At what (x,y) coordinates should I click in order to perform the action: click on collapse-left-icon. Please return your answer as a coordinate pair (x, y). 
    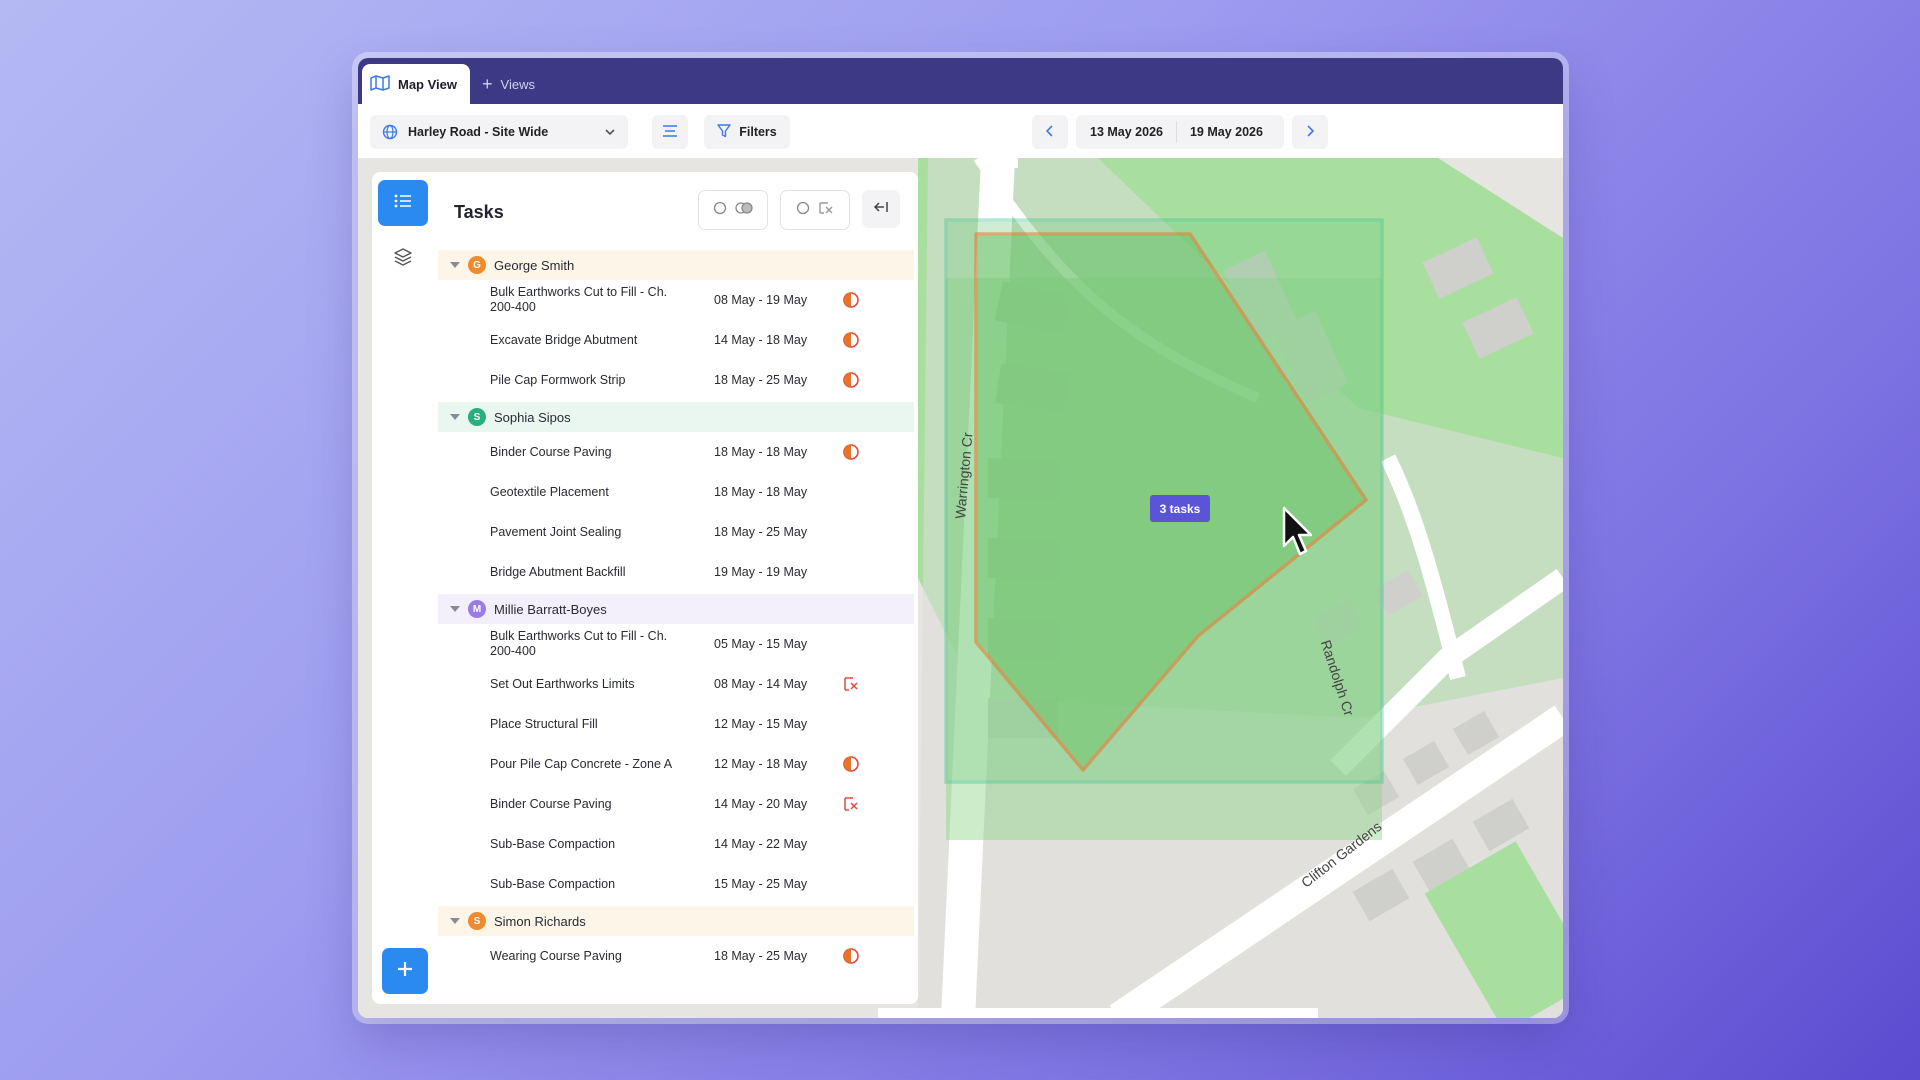
    Looking at the image, I should click on (881, 209).